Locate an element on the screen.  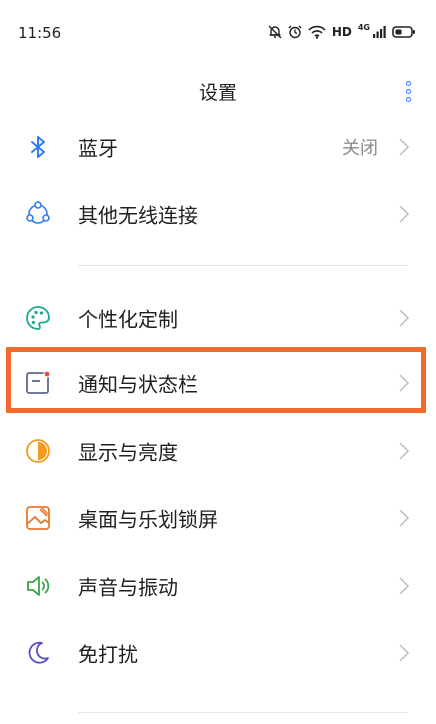
settings-item-other-wireless: 其他无线连接 is located at coordinates (218, 214).